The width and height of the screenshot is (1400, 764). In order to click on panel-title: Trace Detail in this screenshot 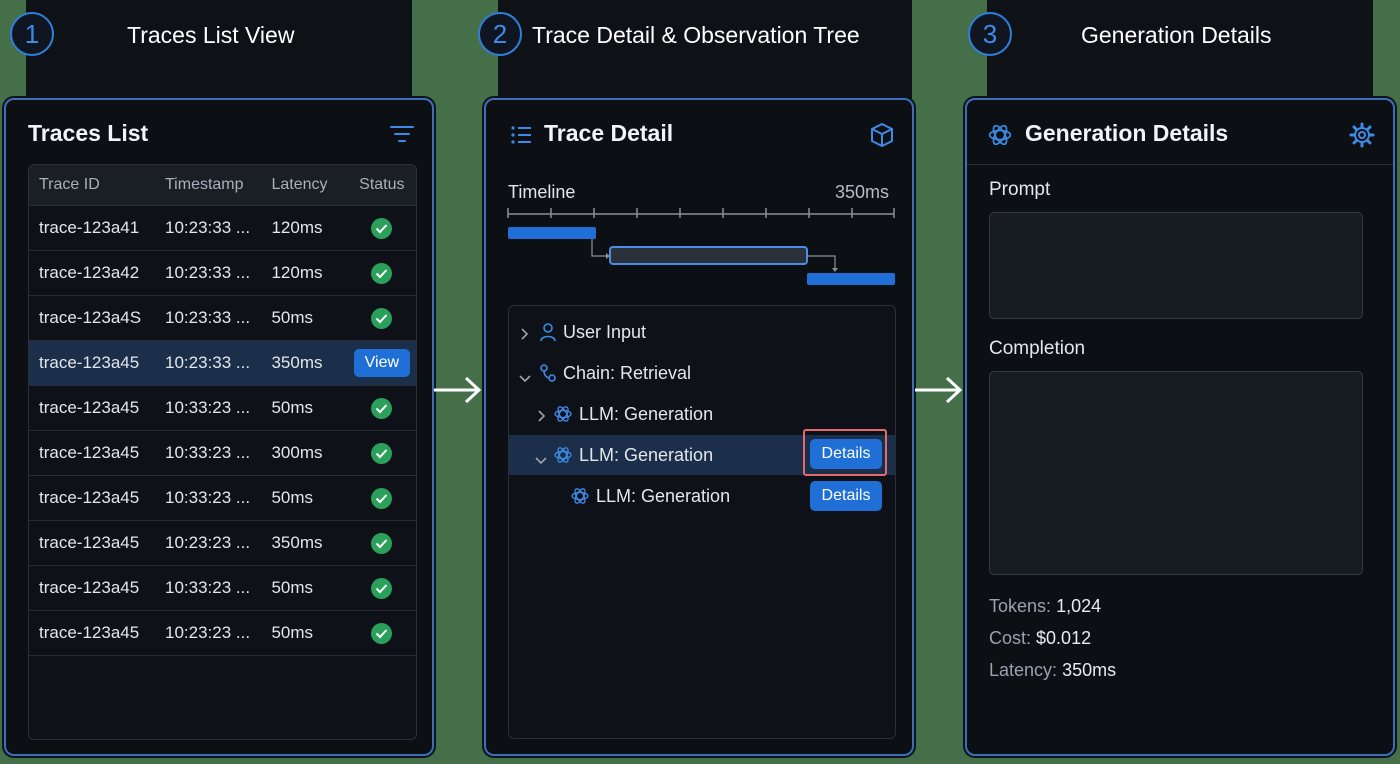, I will do `click(609, 133)`.